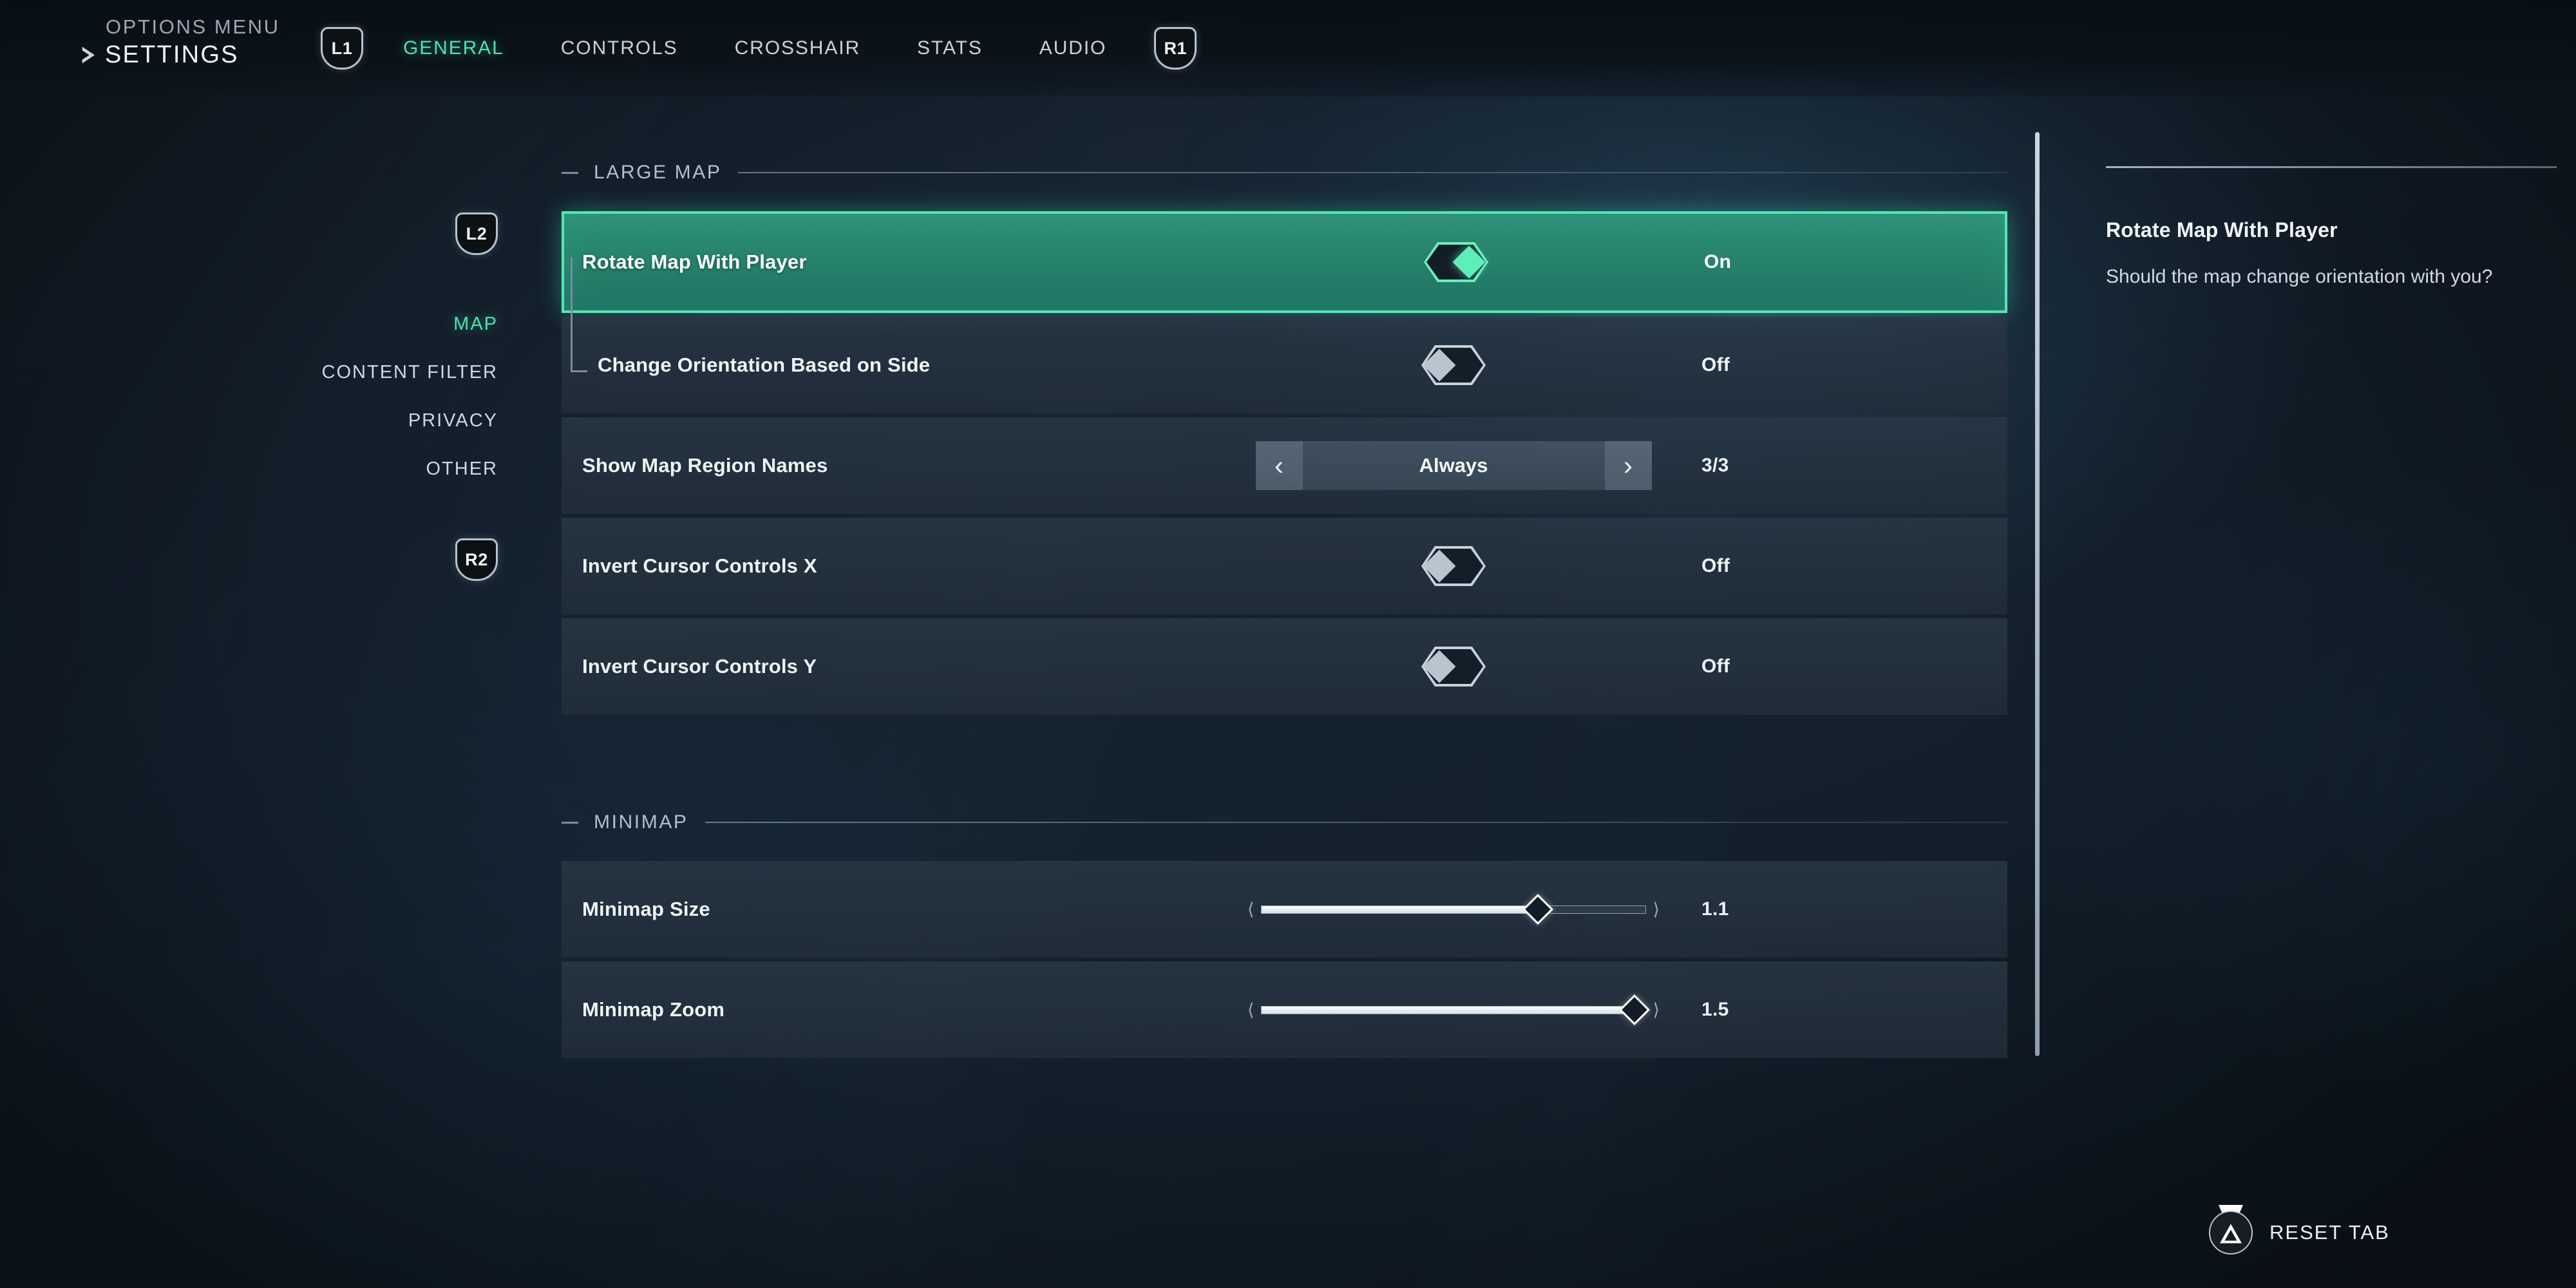 The width and height of the screenshot is (2576, 1288). I want to click on setting-row-invert-cursor-controls-y: Invert Cursor Controls Y Off, so click(1285, 666).